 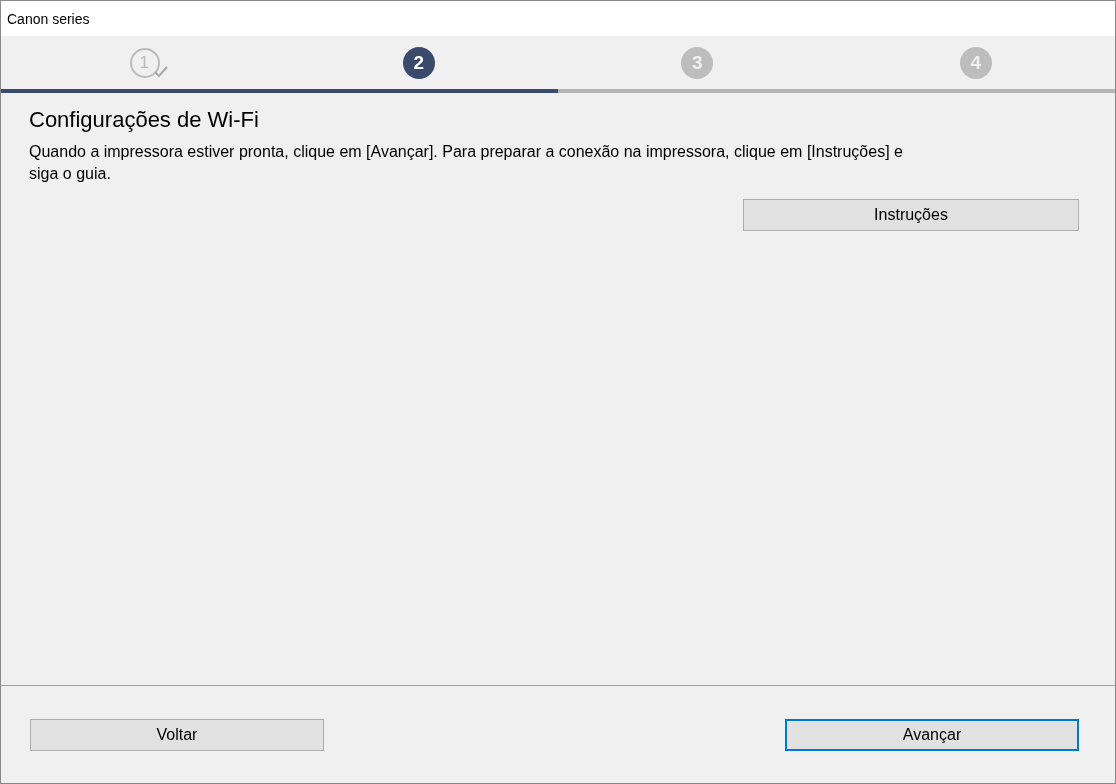 I want to click on window-title: Canon series, so click(x=48, y=18).